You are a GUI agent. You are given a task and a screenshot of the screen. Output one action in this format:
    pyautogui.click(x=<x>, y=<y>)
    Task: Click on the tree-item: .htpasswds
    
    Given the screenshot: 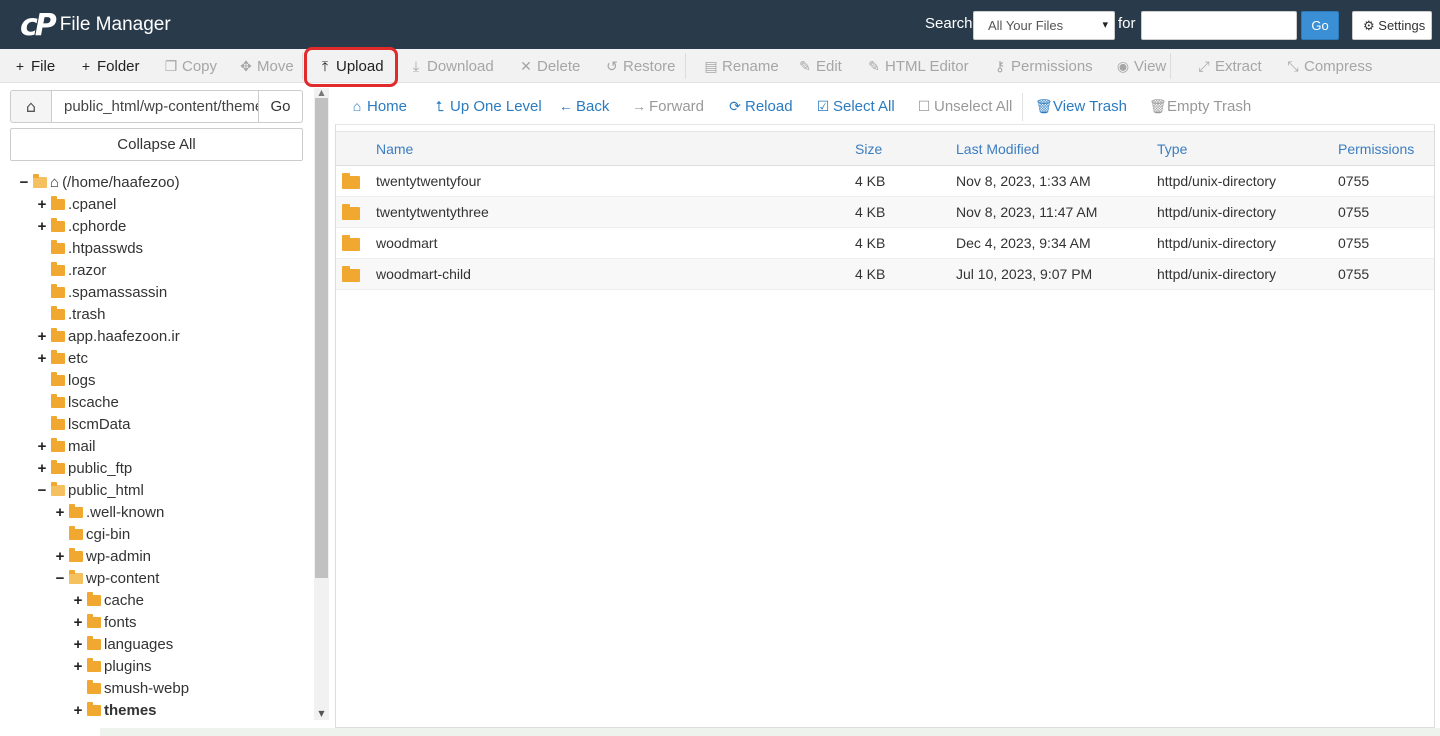 What is the action you would take?
    pyautogui.click(x=89, y=249)
    